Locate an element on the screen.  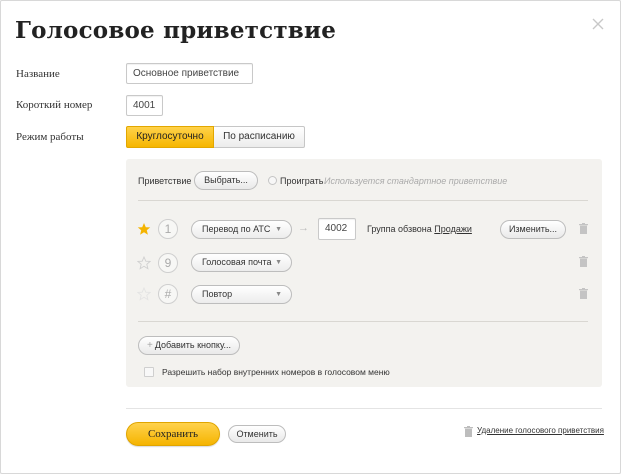
short-number-label: Короткий номер is located at coordinates (54, 105).